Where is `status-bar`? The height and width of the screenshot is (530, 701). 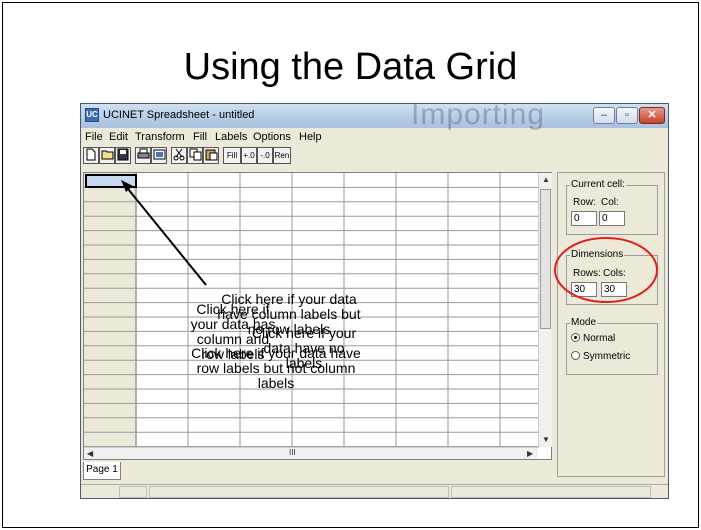
status-bar is located at coordinates (374, 491).